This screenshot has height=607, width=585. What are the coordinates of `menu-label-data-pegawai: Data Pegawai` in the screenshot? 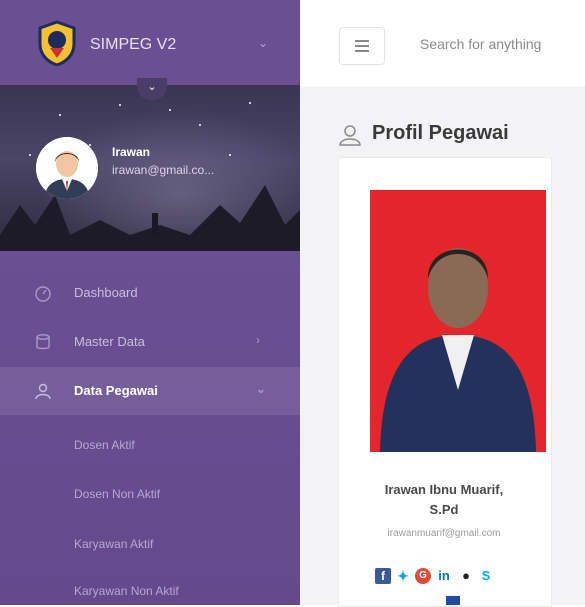 It's located at (116, 390).